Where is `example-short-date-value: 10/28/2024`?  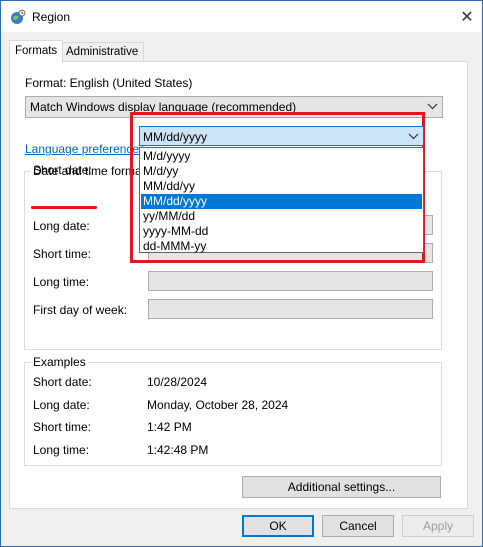
example-short-date-value: 10/28/2024 is located at coordinates (177, 382).